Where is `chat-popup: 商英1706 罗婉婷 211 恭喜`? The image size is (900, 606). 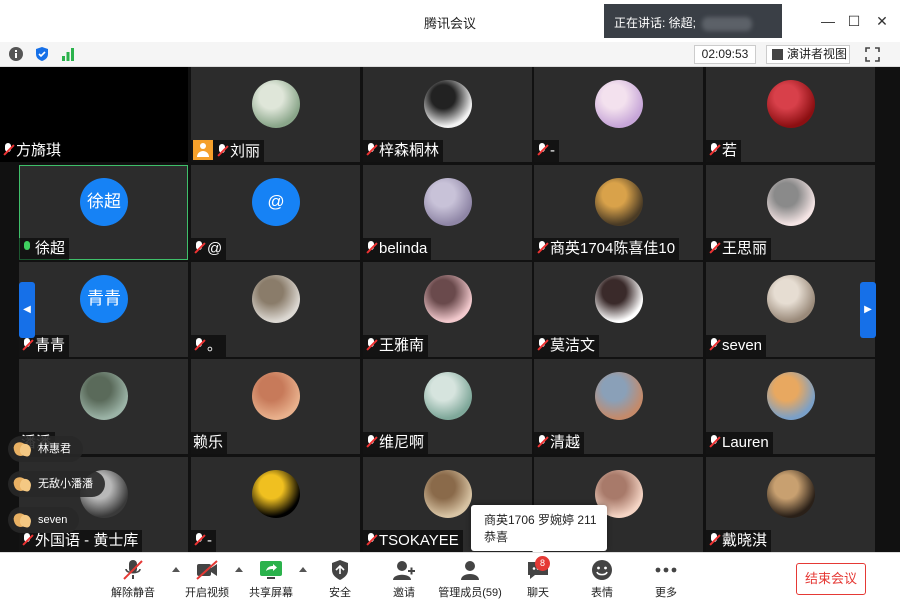 chat-popup: 商英1706 罗婉婷 211 恭喜 is located at coordinates (539, 531).